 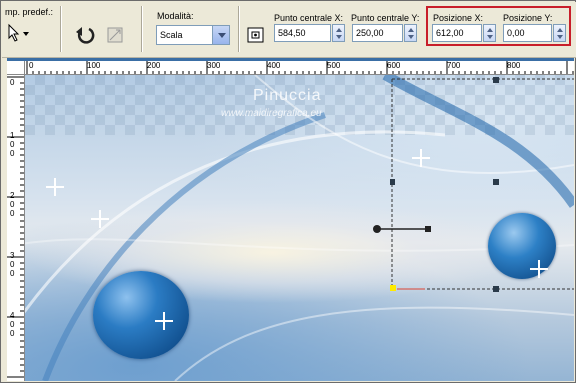 What do you see at coordinates (154, 65) in the screenshot?
I see `ruler-label: 200` at bounding box center [154, 65].